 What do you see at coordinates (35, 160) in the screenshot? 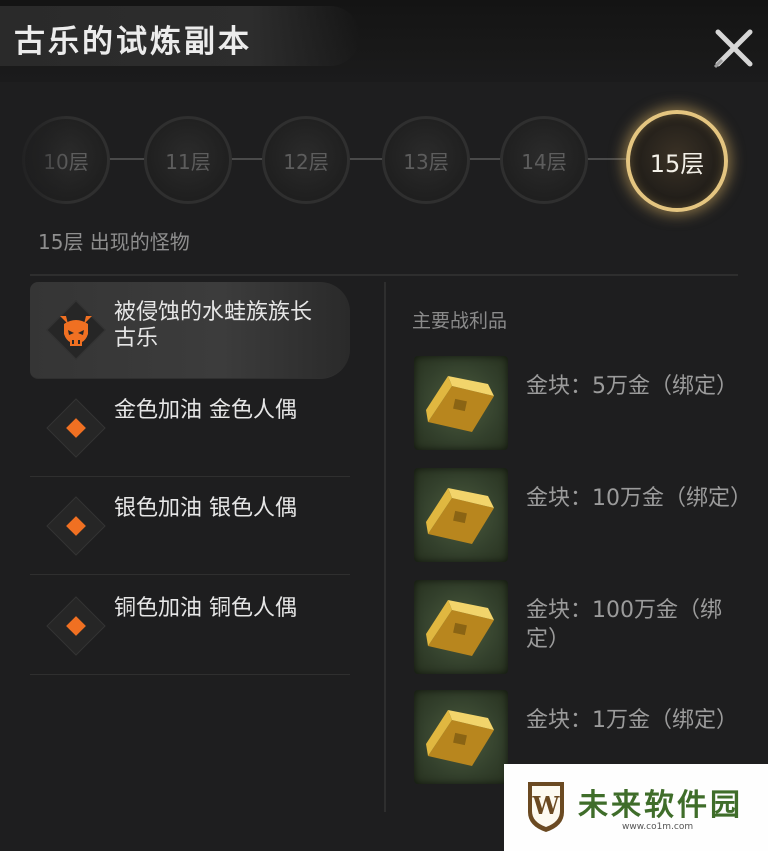
I see `track-fade-overlay` at bounding box center [35, 160].